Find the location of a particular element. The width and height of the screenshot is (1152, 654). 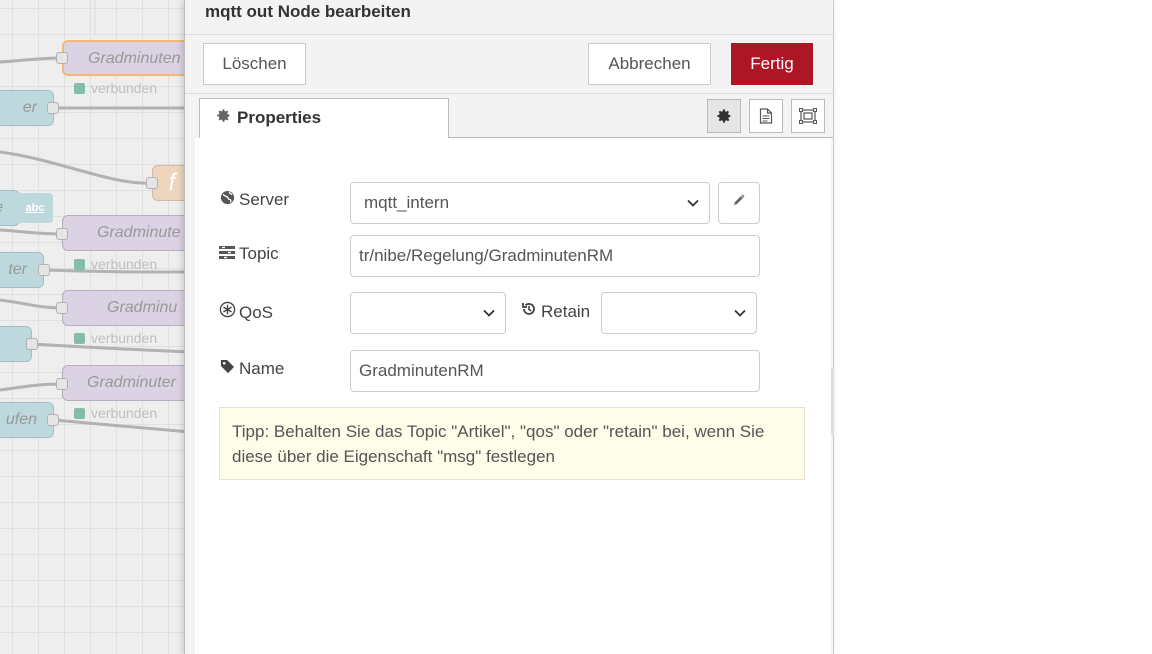

retain-label: Retain is located at coordinates (555, 311).